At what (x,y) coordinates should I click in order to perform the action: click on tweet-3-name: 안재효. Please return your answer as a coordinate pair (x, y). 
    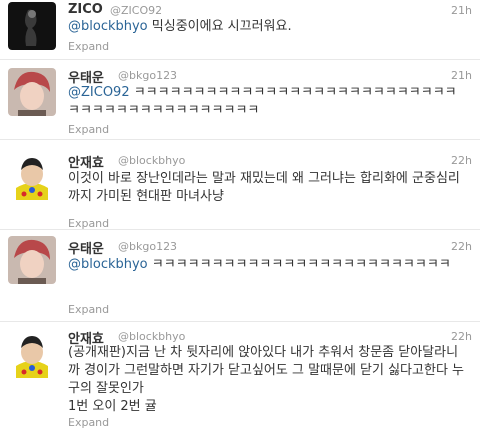
    Looking at the image, I should click on (86, 161).